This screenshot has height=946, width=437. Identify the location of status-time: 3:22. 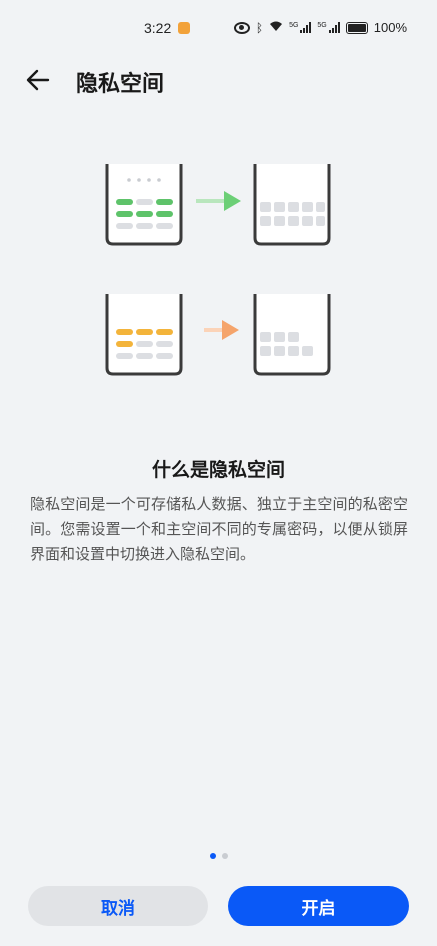
(158, 28).